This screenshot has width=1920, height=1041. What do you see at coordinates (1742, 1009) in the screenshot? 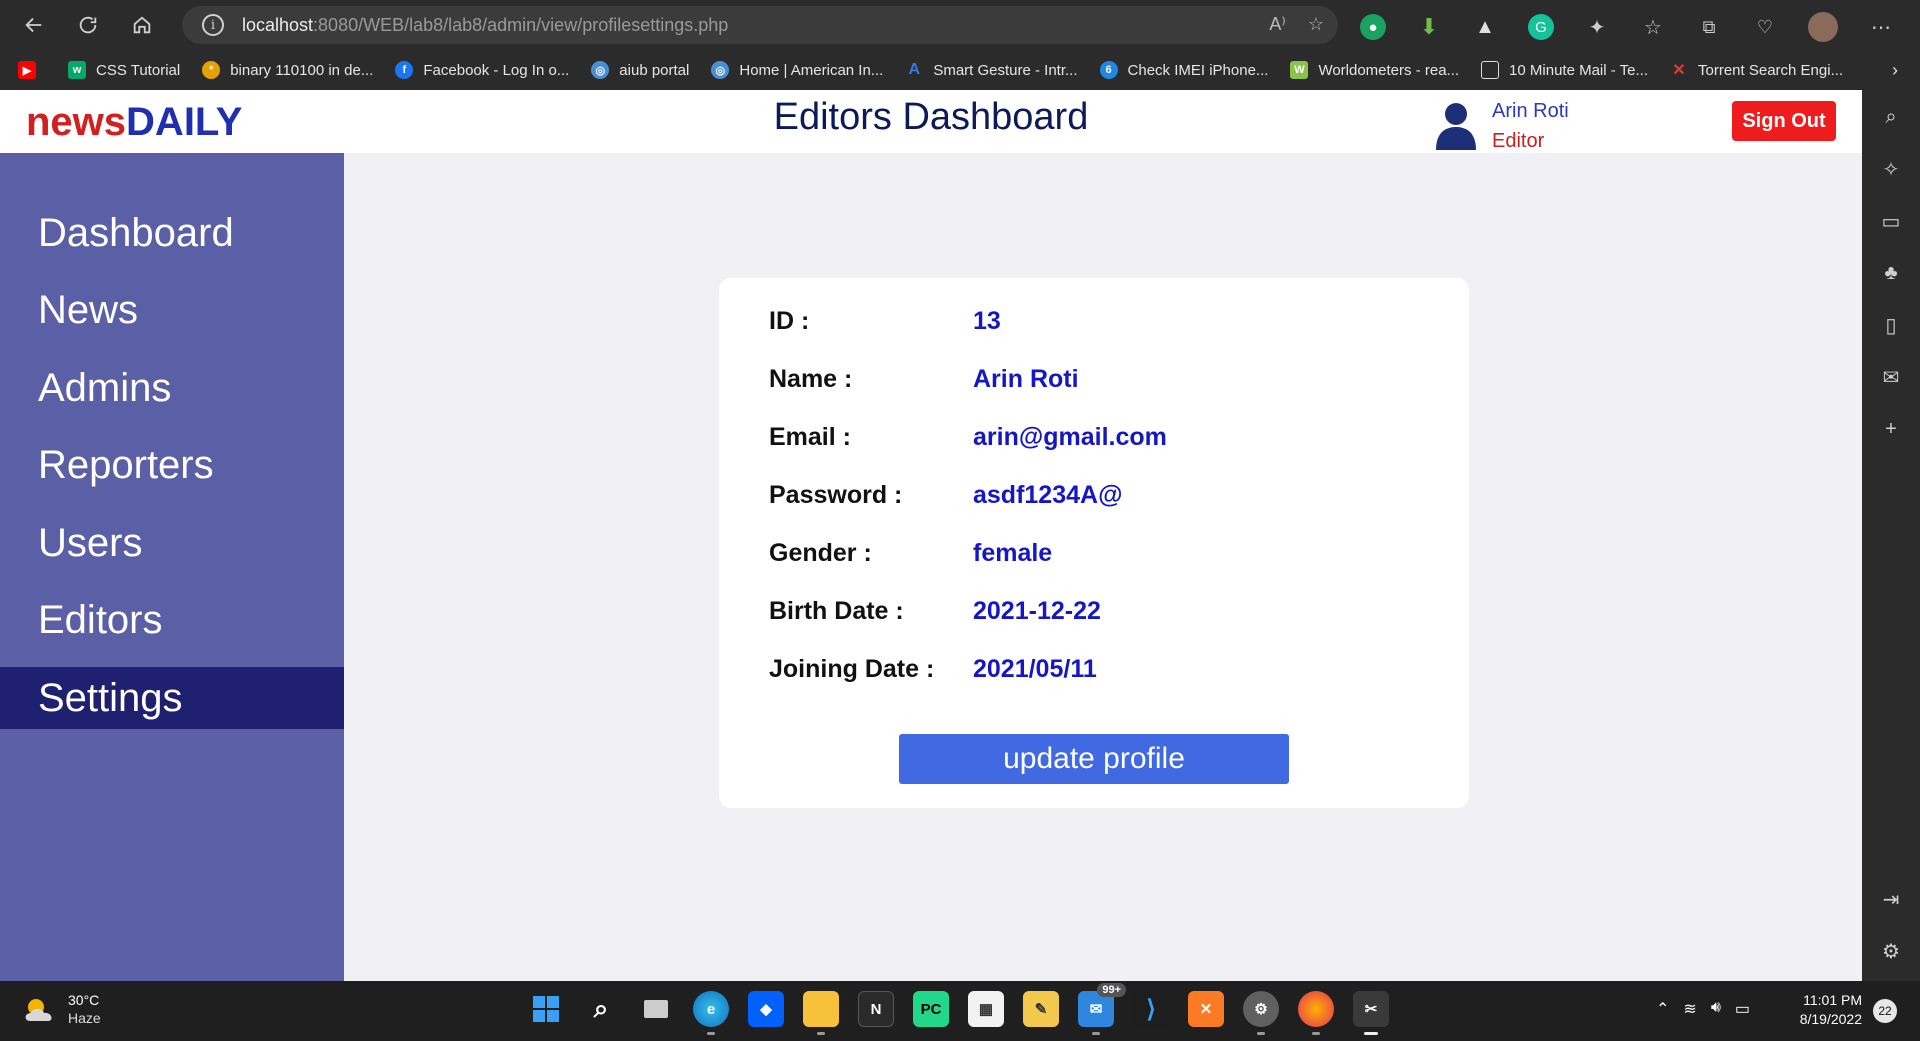
I see `battery-icon: ▭` at bounding box center [1742, 1009].